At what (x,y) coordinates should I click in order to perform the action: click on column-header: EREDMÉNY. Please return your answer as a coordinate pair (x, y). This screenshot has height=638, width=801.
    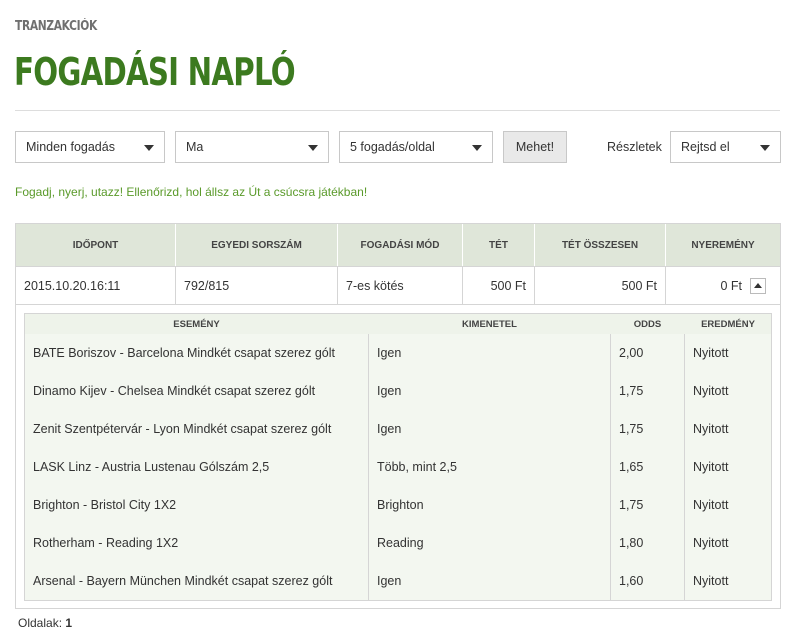
    Looking at the image, I should click on (728, 324).